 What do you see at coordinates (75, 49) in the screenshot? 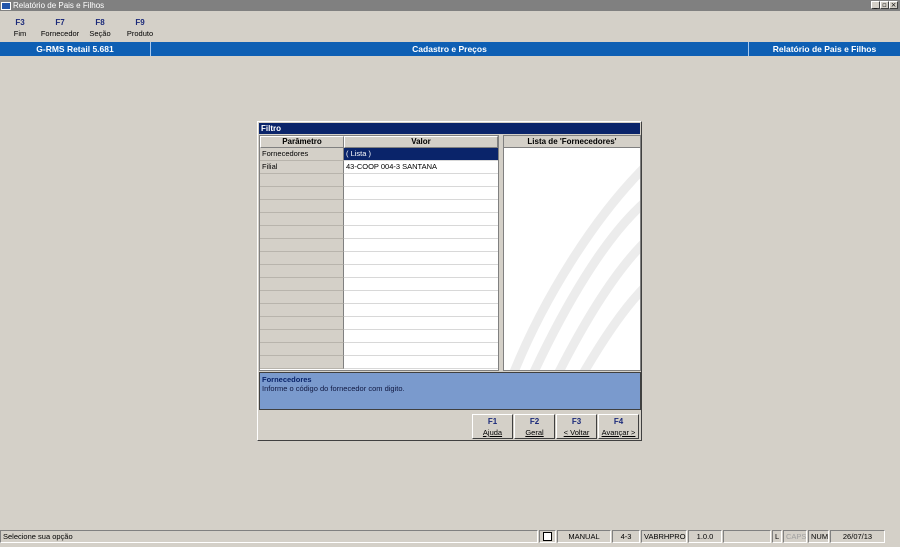
I see `app-version: G-RMS Retail 5.681` at bounding box center [75, 49].